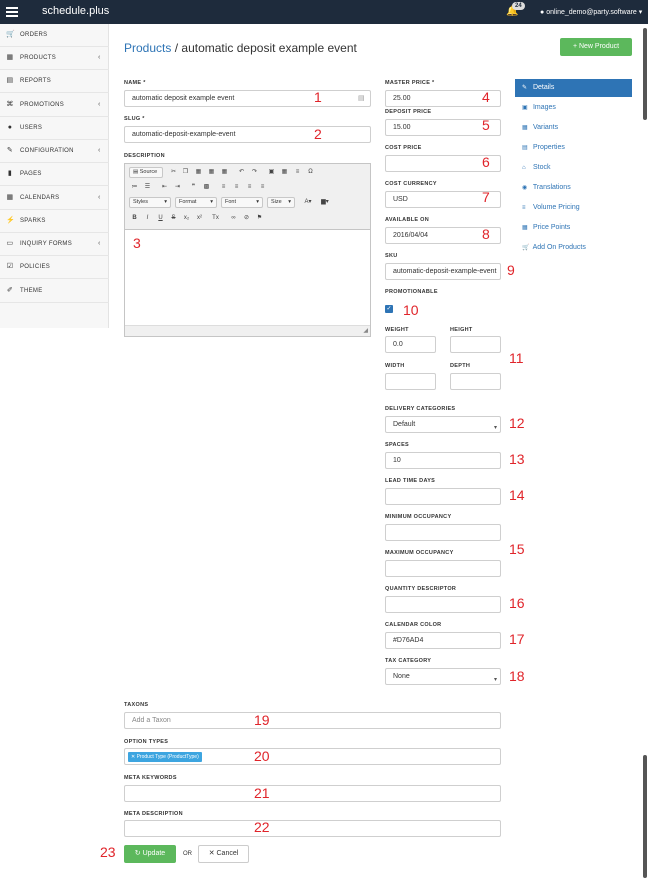 The image size is (648, 878). What do you see at coordinates (573, 208) in the screenshot?
I see `tab-volume-pricing: ≡ Volume Pricing` at bounding box center [573, 208].